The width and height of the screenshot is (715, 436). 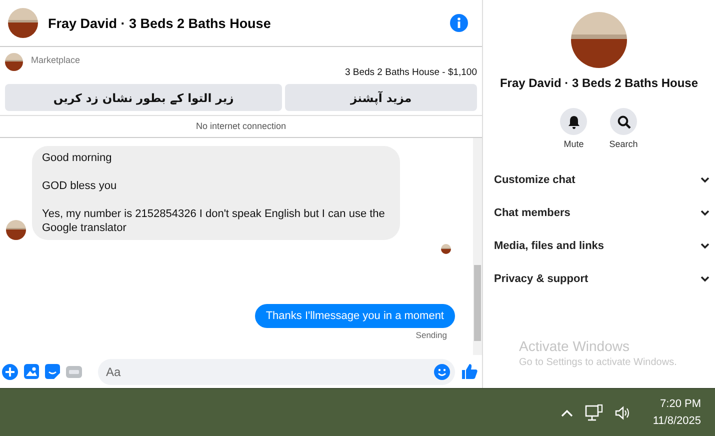 I want to click on image-icon, so click(x=31, y=371).